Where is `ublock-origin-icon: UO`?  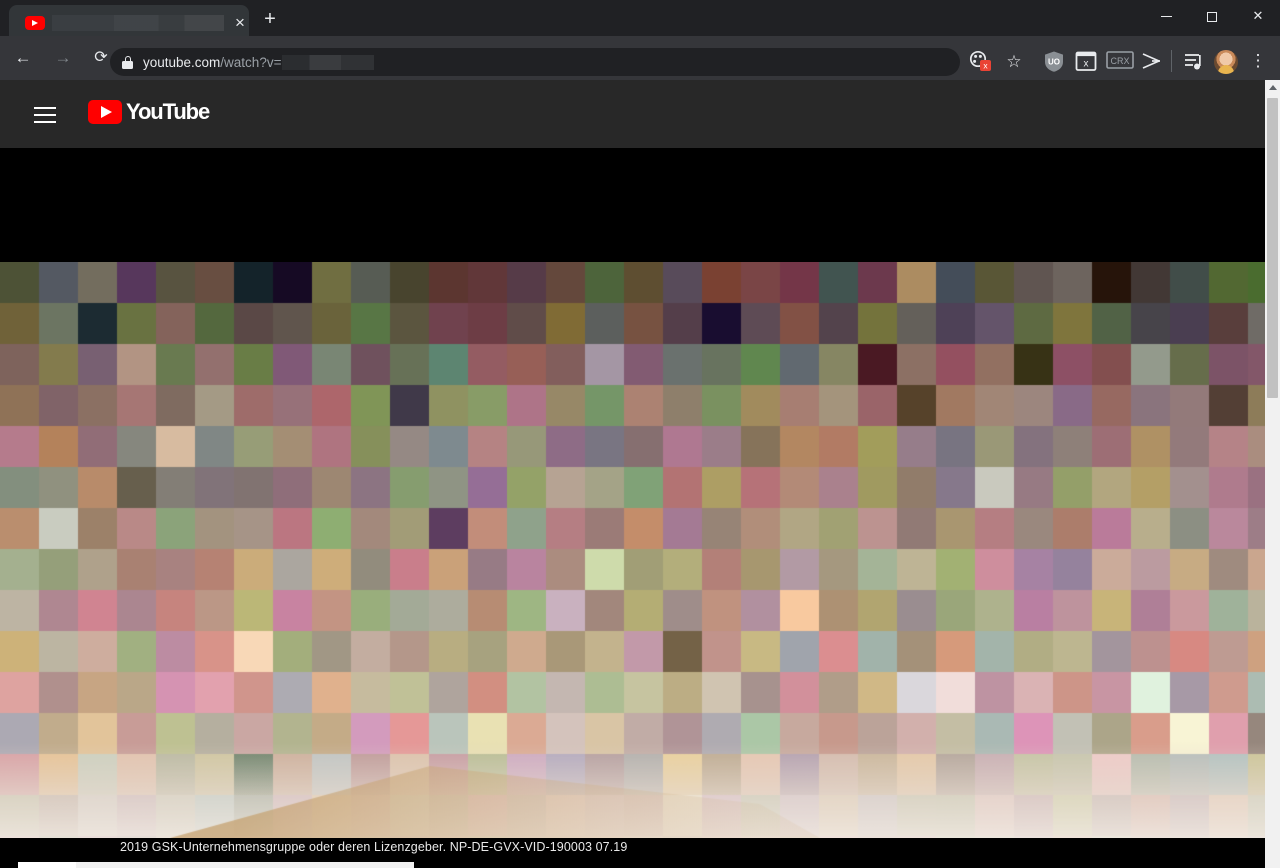
ublock-origin-icon: UO is located at coordinates (1054, 62).